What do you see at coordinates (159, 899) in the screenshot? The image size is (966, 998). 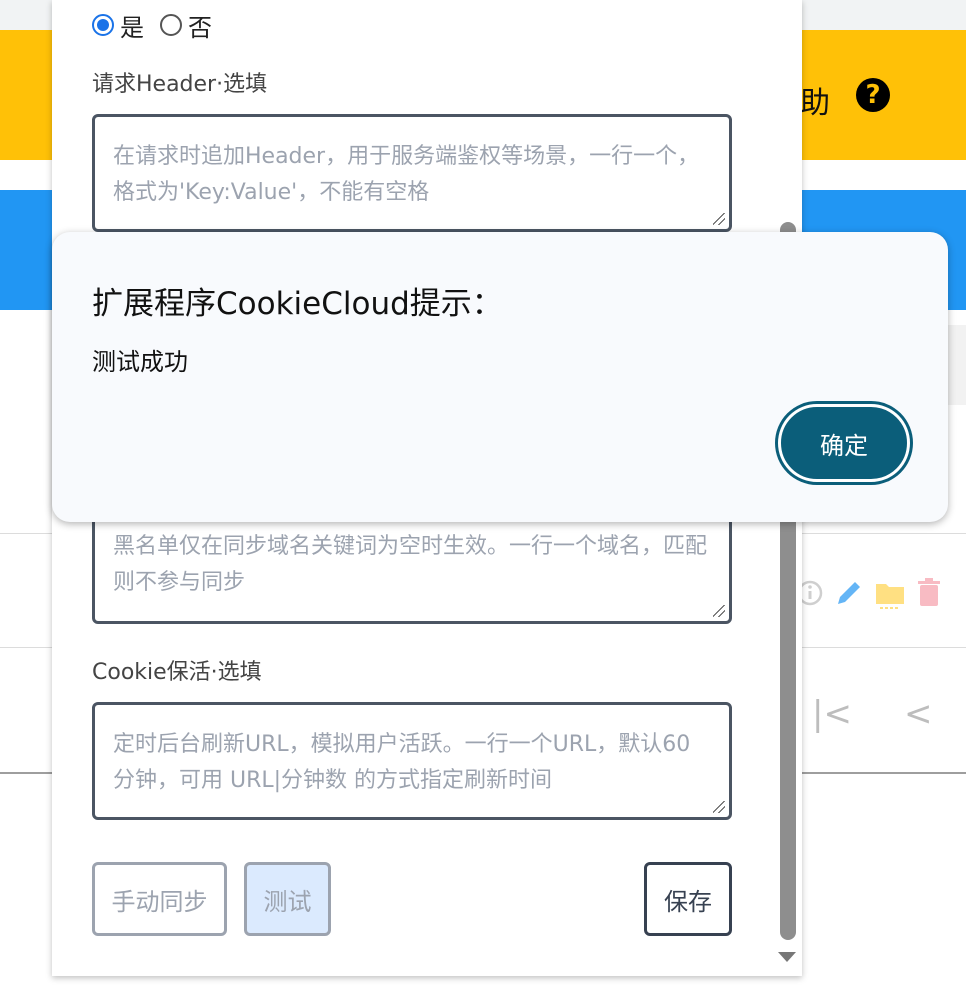 I see `manual-sync-button: 手动同步` at bounding box center [159, 899].